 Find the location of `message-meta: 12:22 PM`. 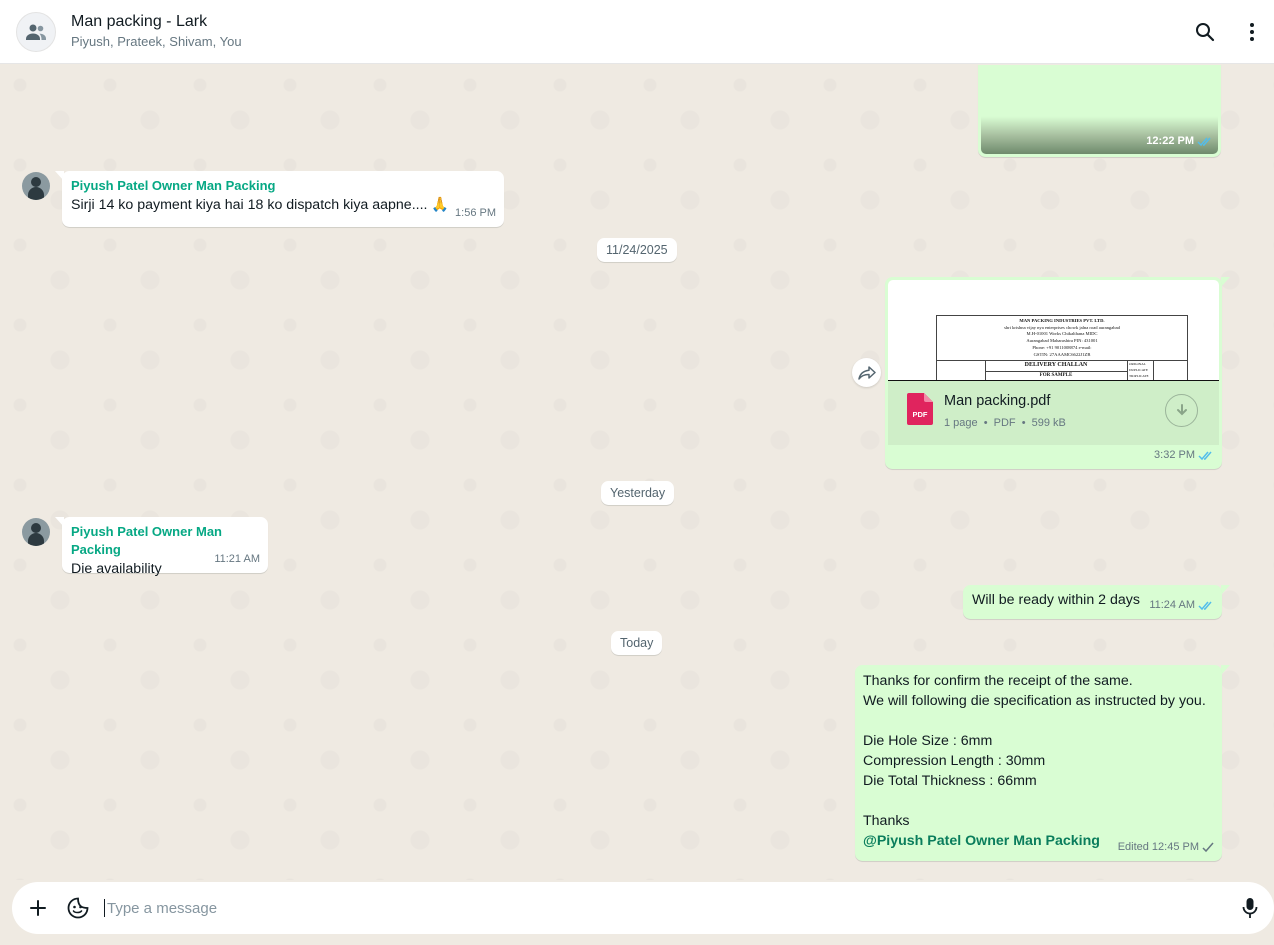

message-meta: 12:22 PM is located at coordinates (1179, 141).